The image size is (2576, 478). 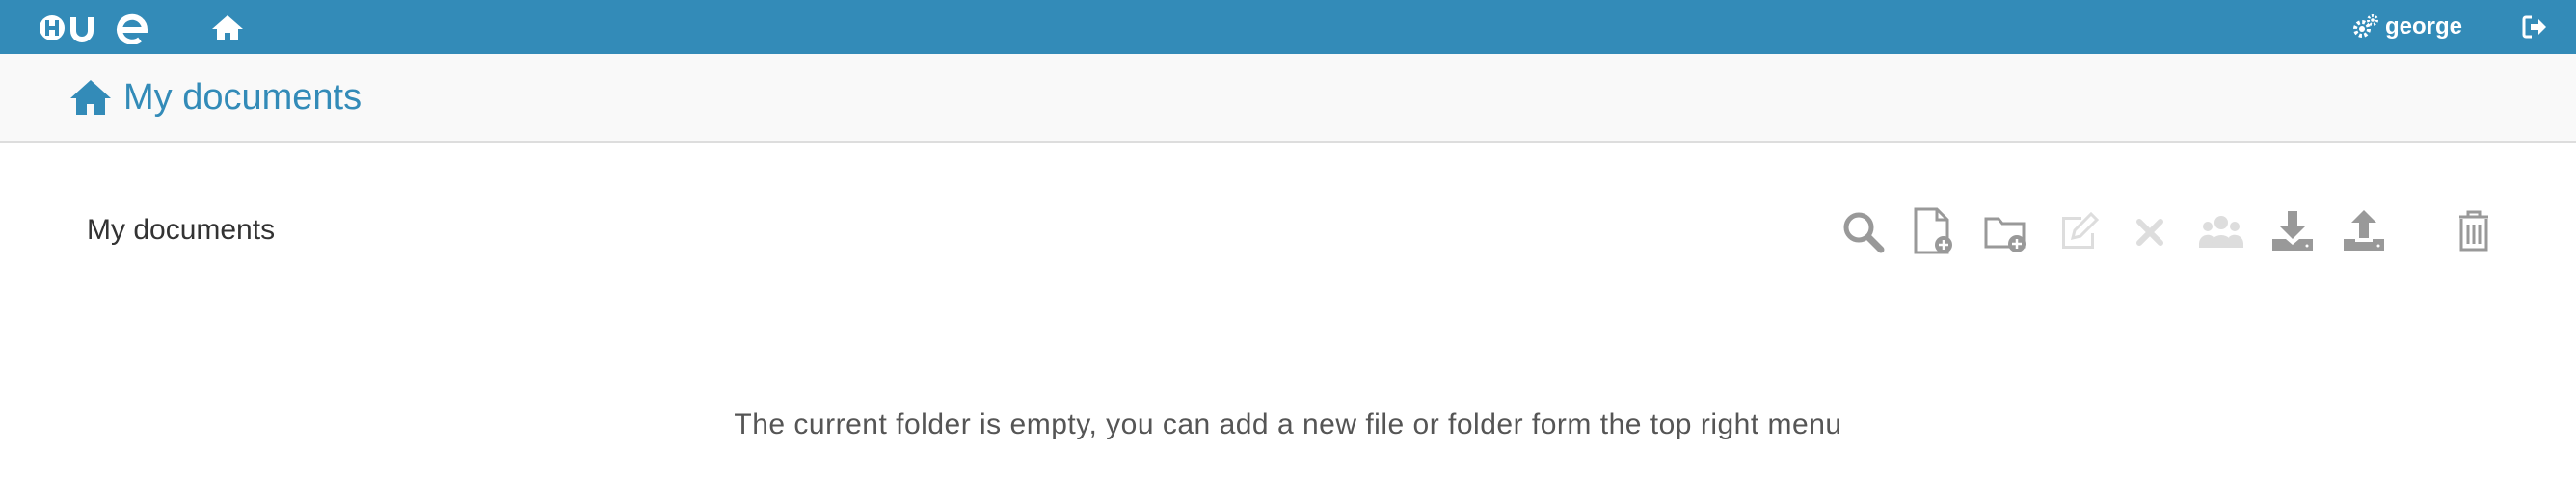 What do you see at coordinates (2081, 230) in the screenshot?
I see `pencil-icon` at bounding box center [2081, 230].